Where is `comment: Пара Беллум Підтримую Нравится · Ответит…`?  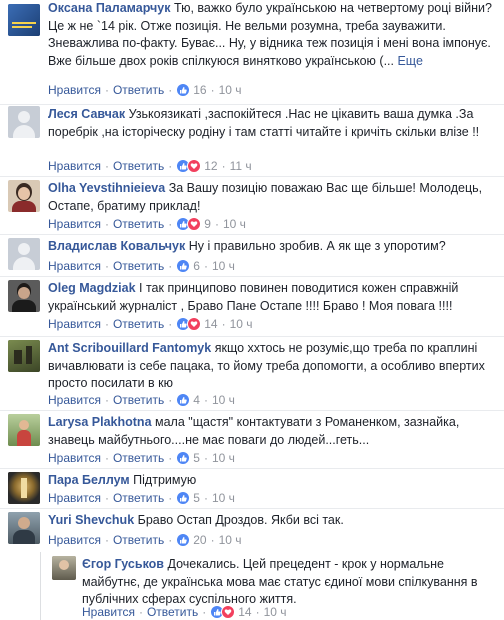 comment: Пара Беллум Підтримую Нравится · Ответит… is located at coordinates (252, 491).